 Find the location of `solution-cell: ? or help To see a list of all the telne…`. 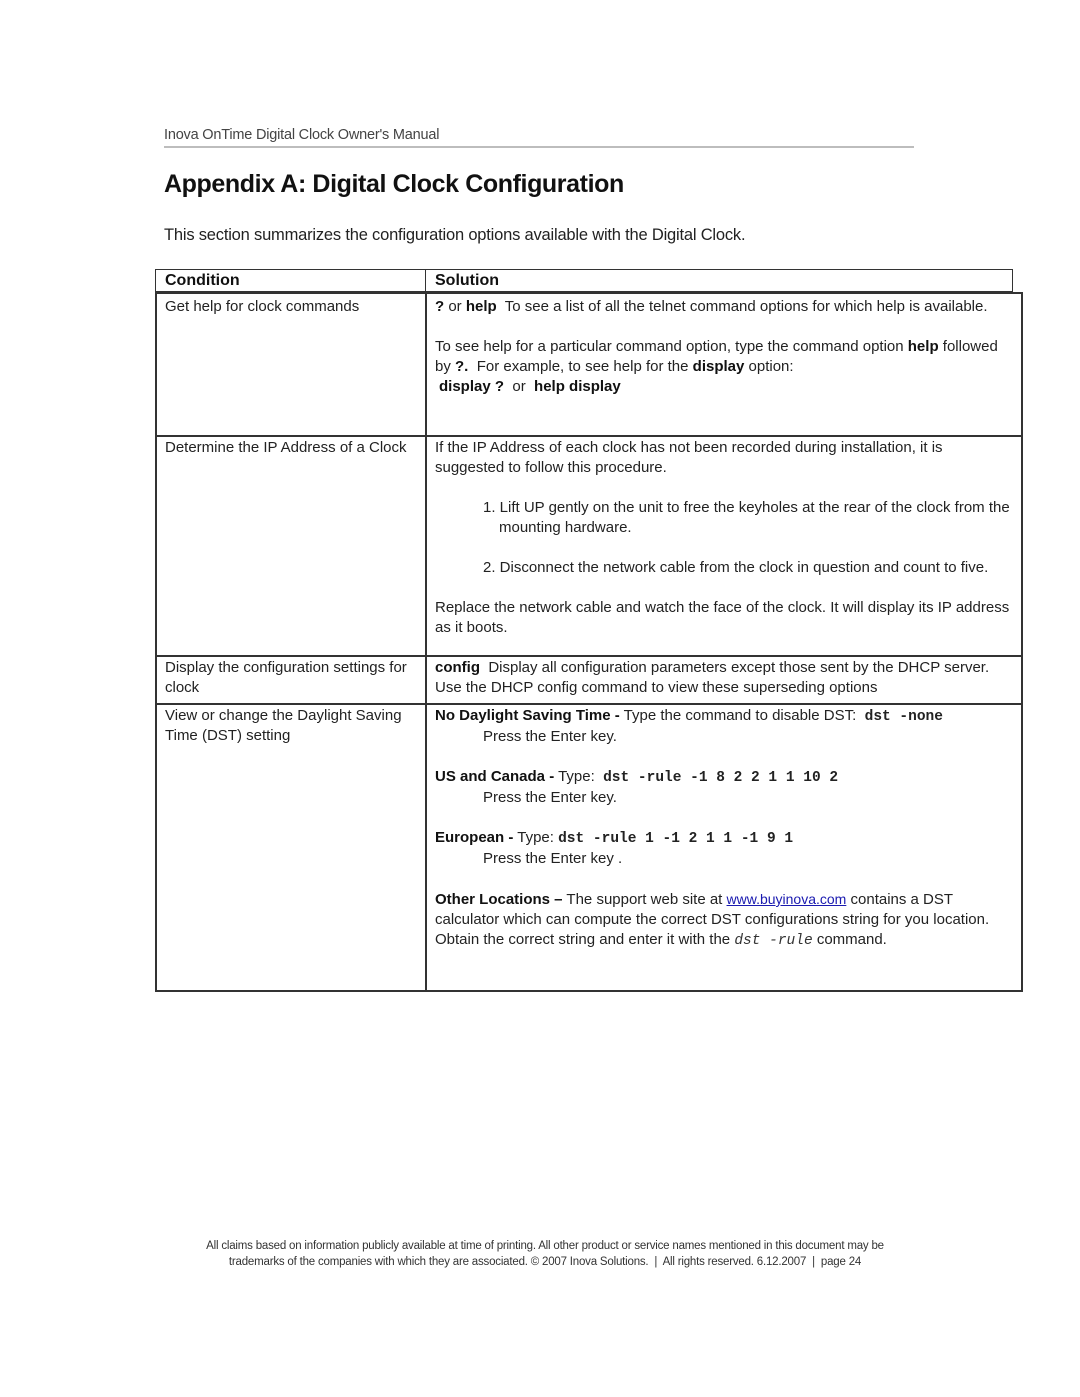

solution-cell: ? or help To see a list of all the telne… is located at coordinates (724, 347).